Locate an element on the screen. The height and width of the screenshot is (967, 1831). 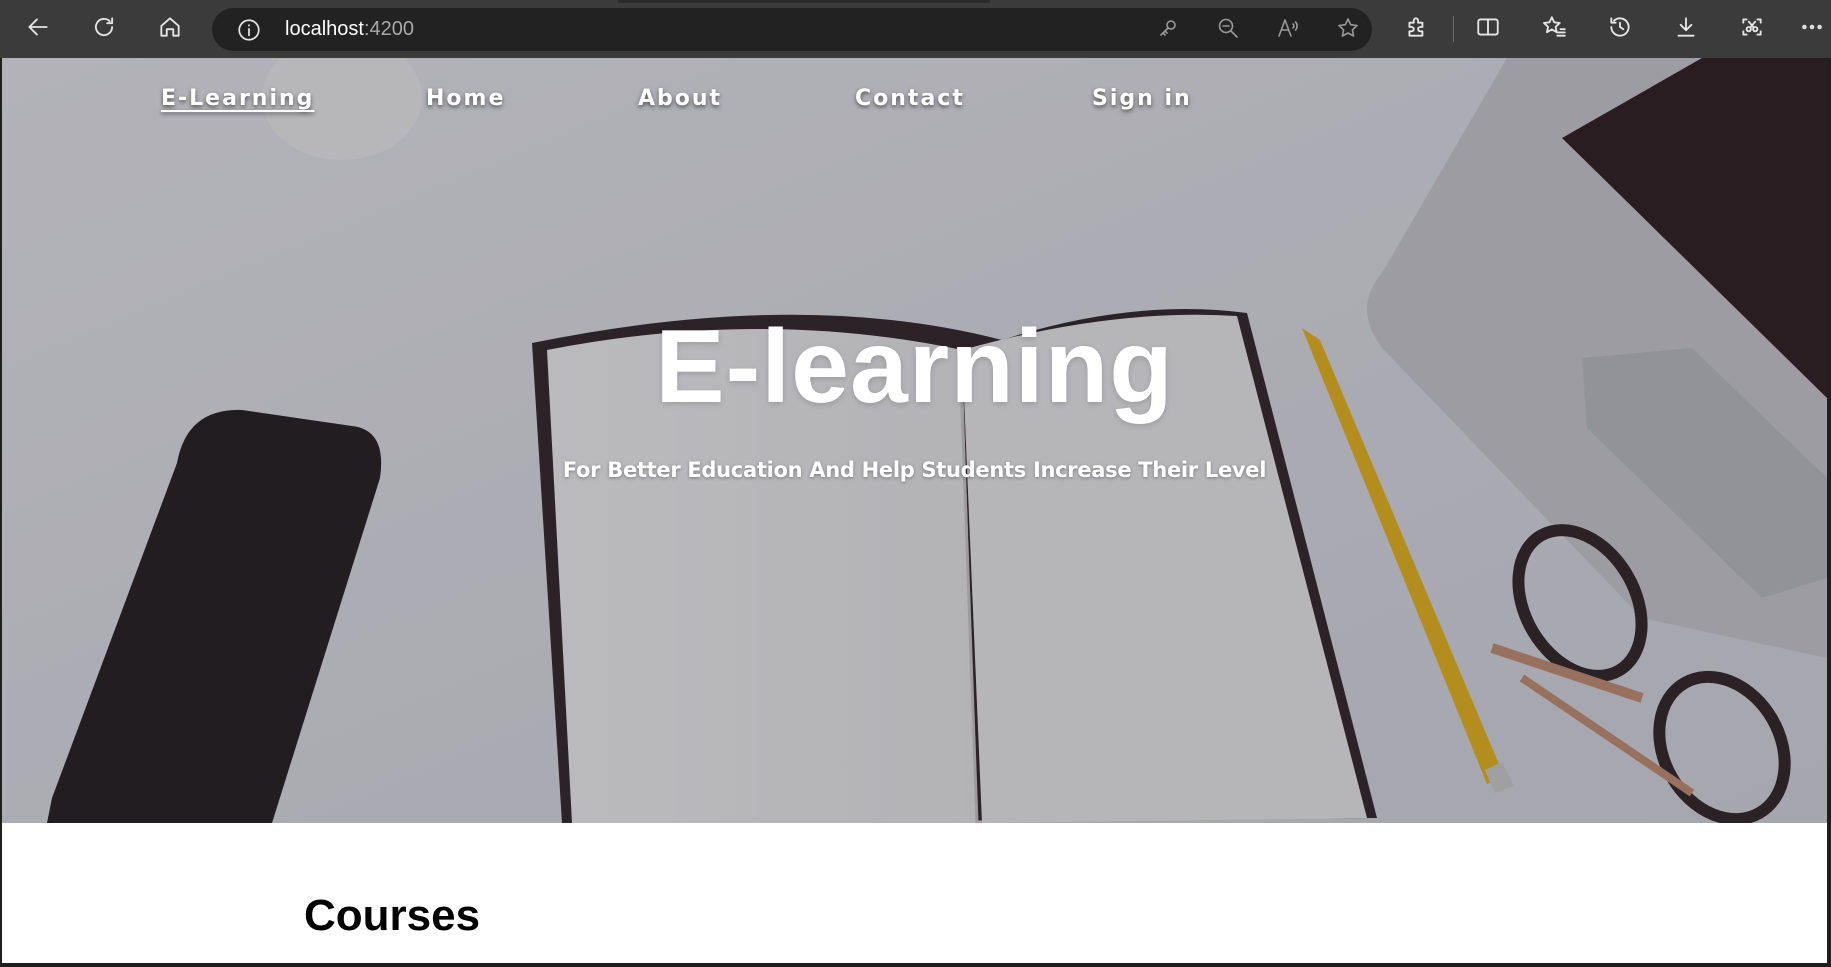
tab-strip-edge is located at coordinates (804, 1).